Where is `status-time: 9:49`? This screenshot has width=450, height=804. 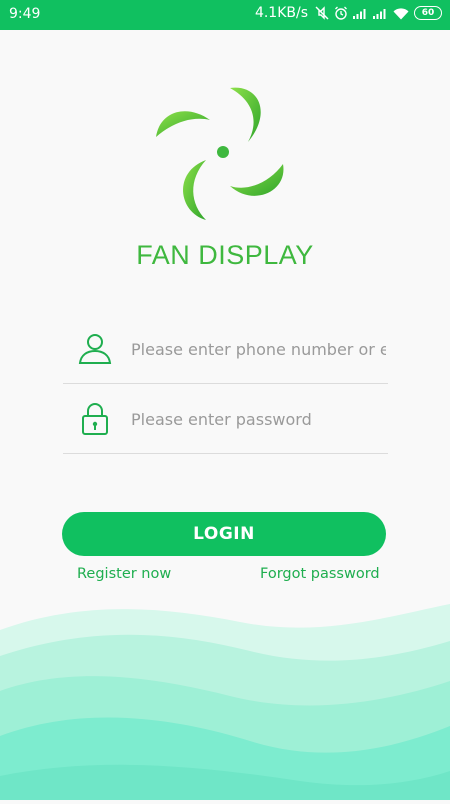 status-time: 9:49 is located at coordinates (25, 14).